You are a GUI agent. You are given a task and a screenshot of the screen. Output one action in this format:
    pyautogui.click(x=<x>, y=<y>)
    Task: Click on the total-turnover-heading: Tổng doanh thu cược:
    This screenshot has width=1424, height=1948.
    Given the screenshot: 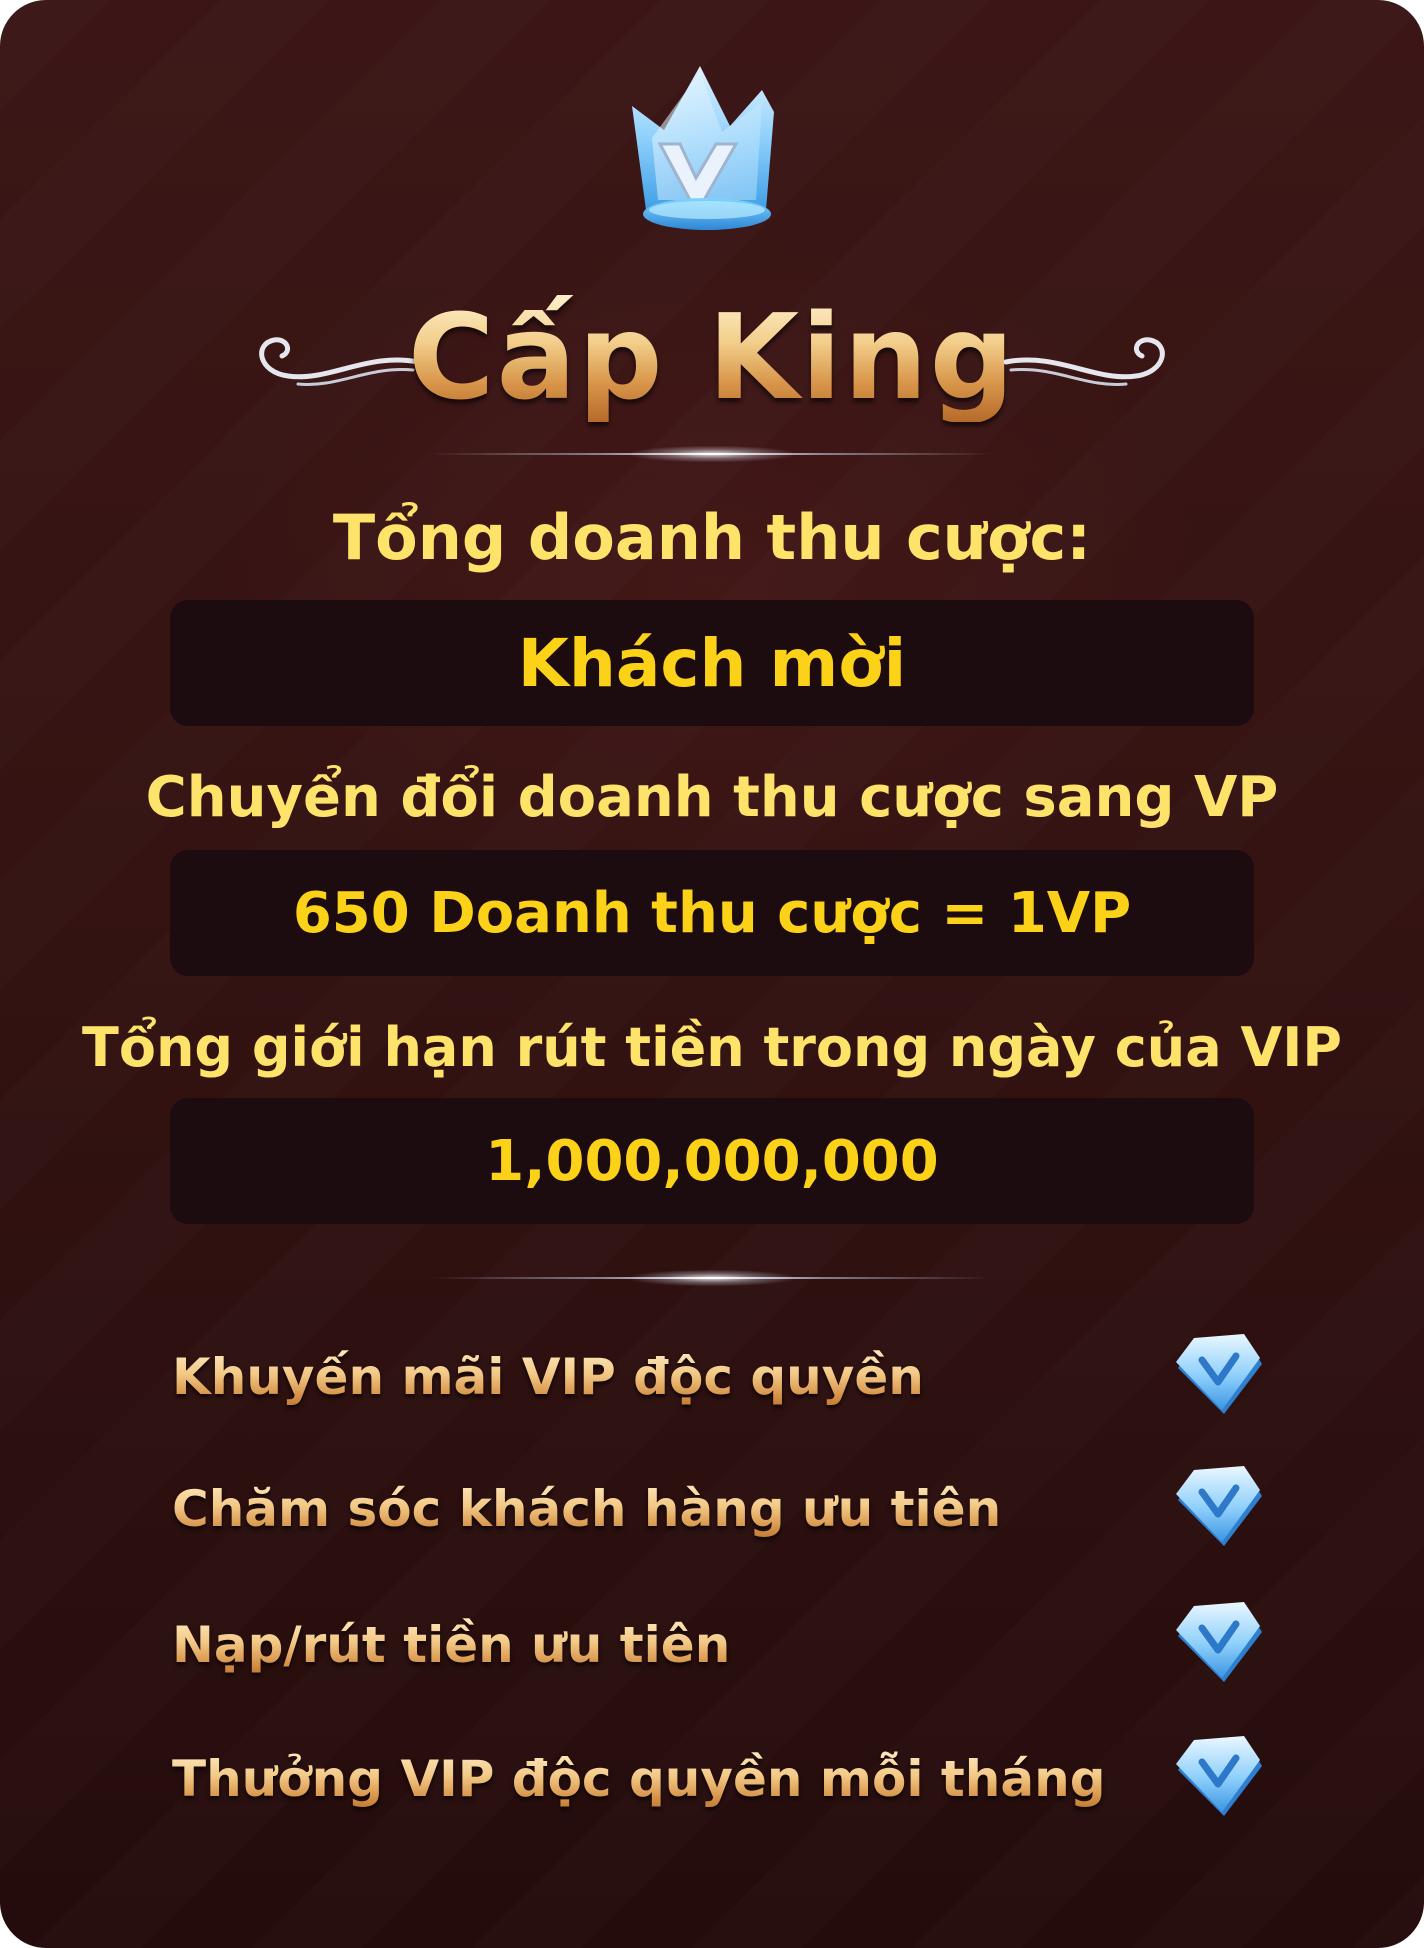 What is the action you would take?
    pyautogui.click(x=712, y=537)
    